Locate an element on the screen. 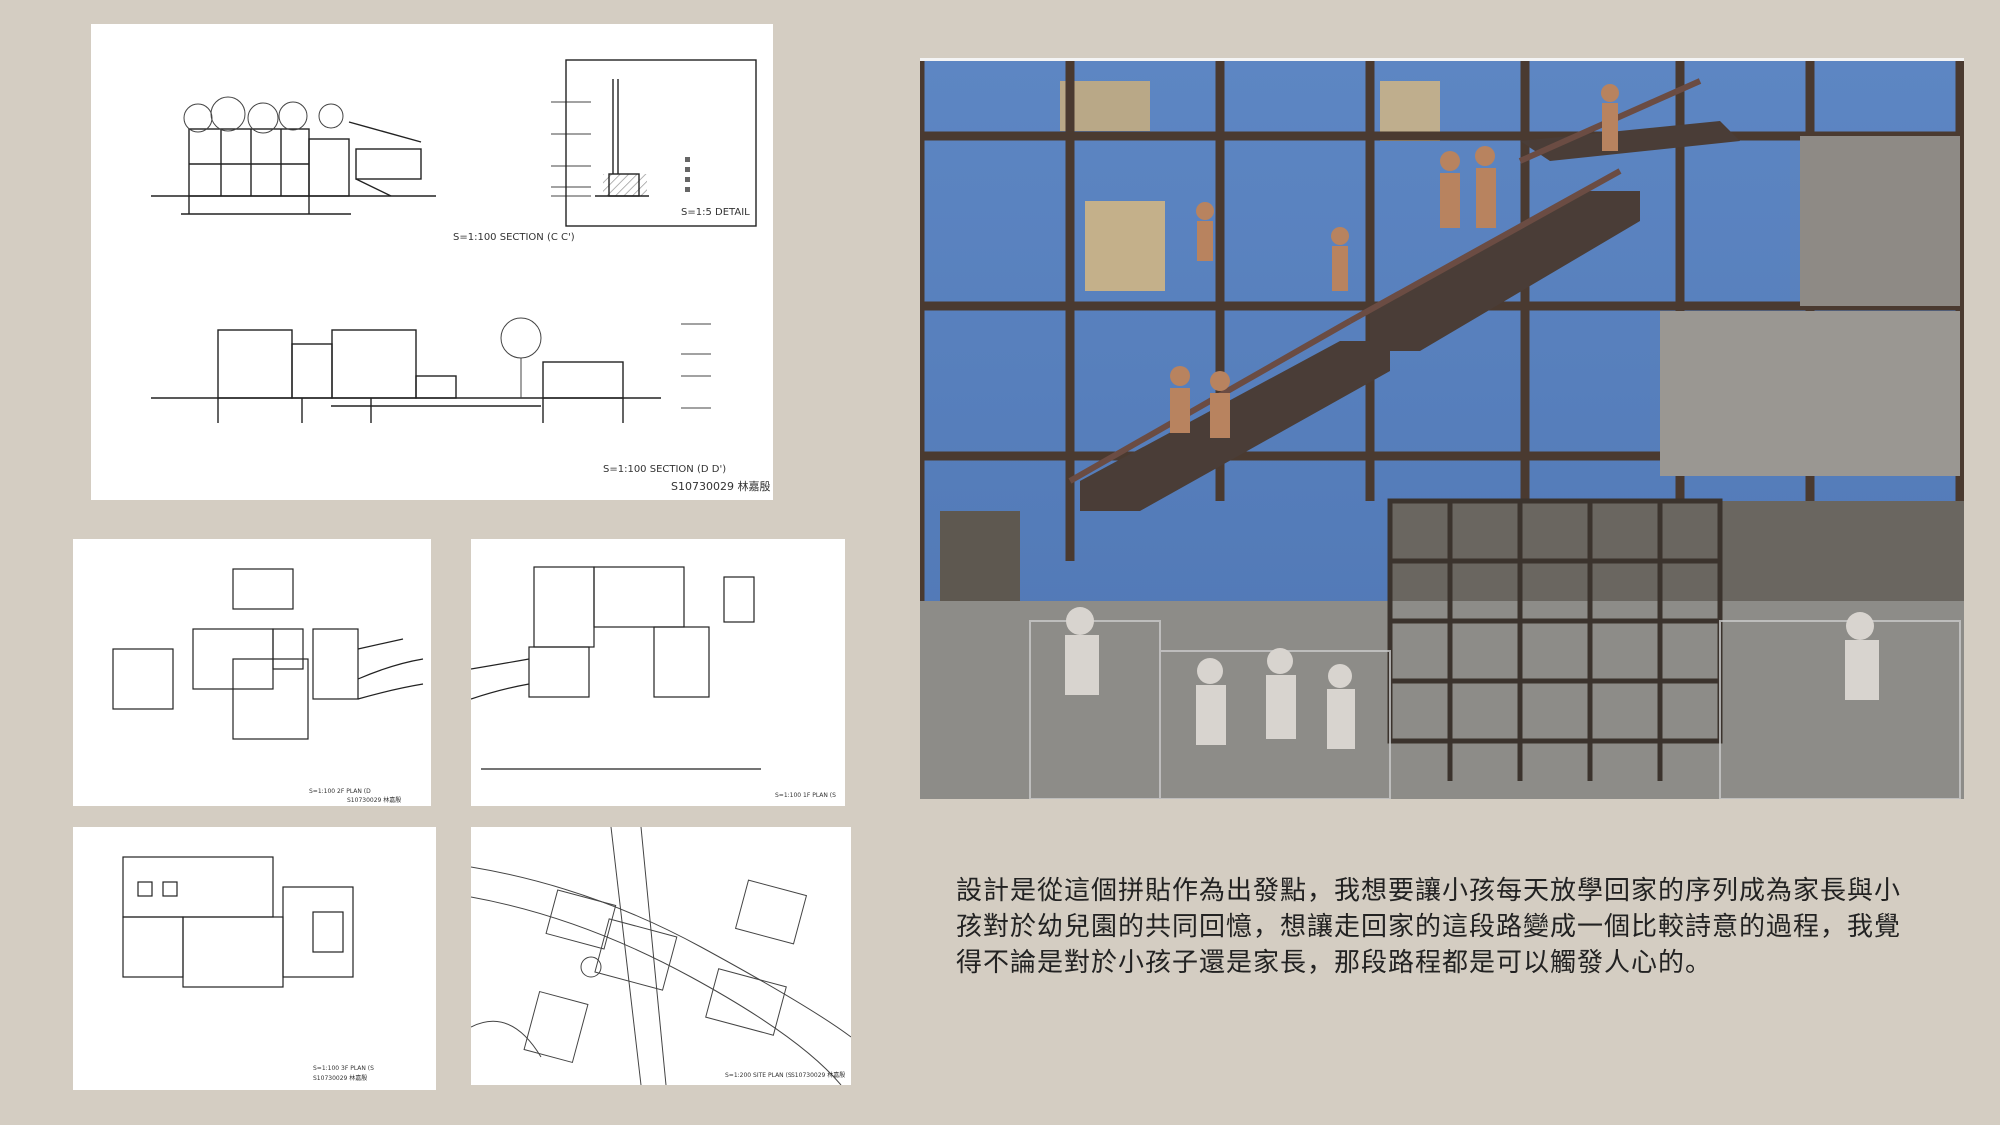 This screenshot has width=2000, height=1125. site-plan-sheet: S=1:200 SITE PLAN (S S10730029 林嘉殷 is located at coordinates (661, 956).